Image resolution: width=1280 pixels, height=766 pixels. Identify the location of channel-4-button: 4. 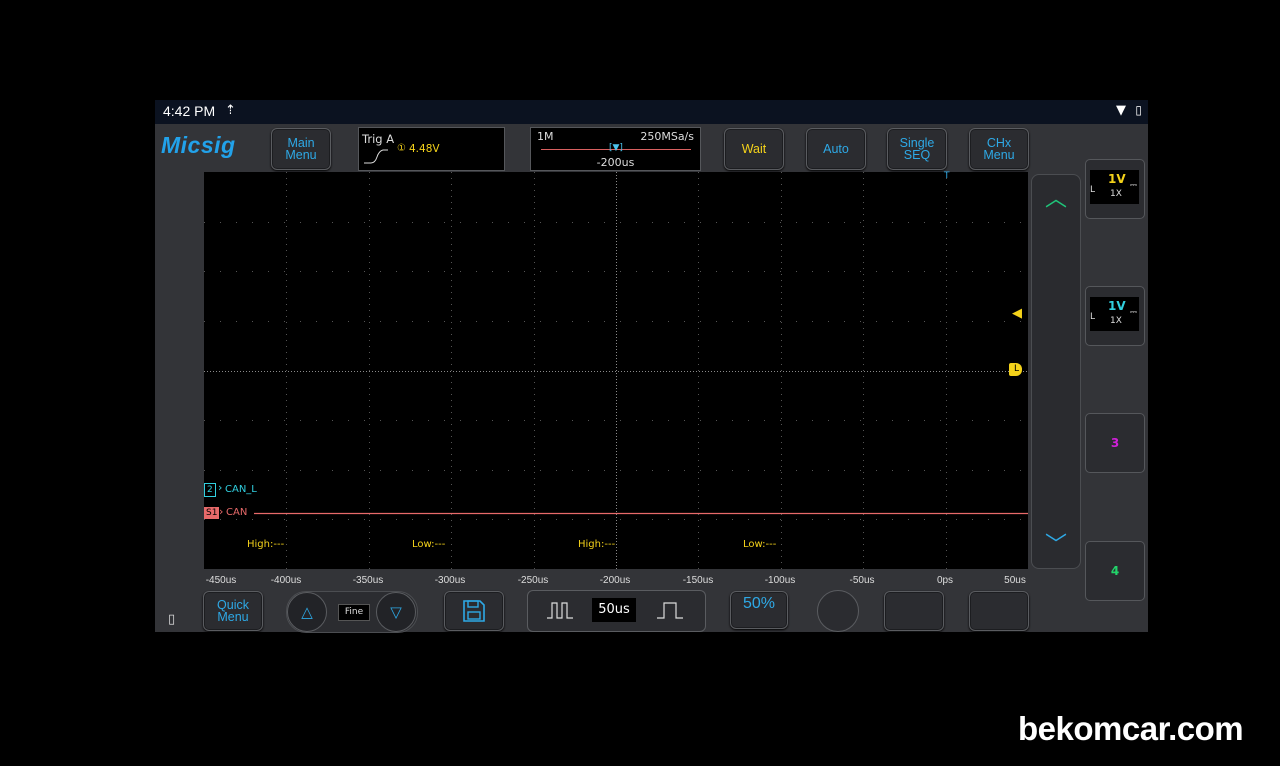
(1115, 571).